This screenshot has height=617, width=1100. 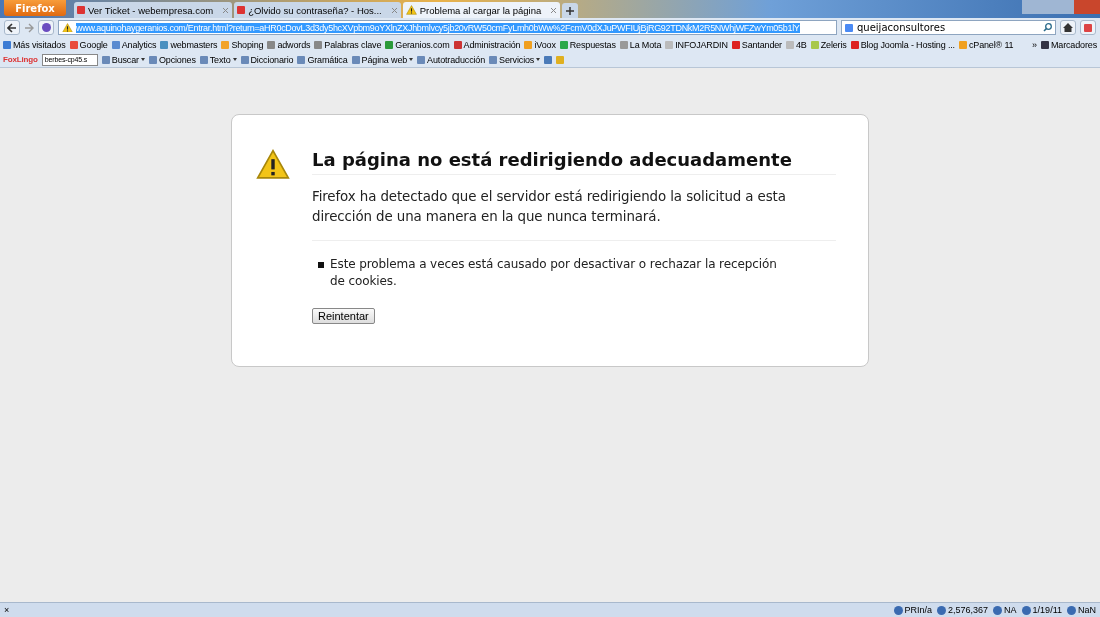 What do you see at coordinates (574, 162) in the screenshot?
I see `error-title: La página no está redirigiendo adecuadamente` at bounding box center [574, 162].